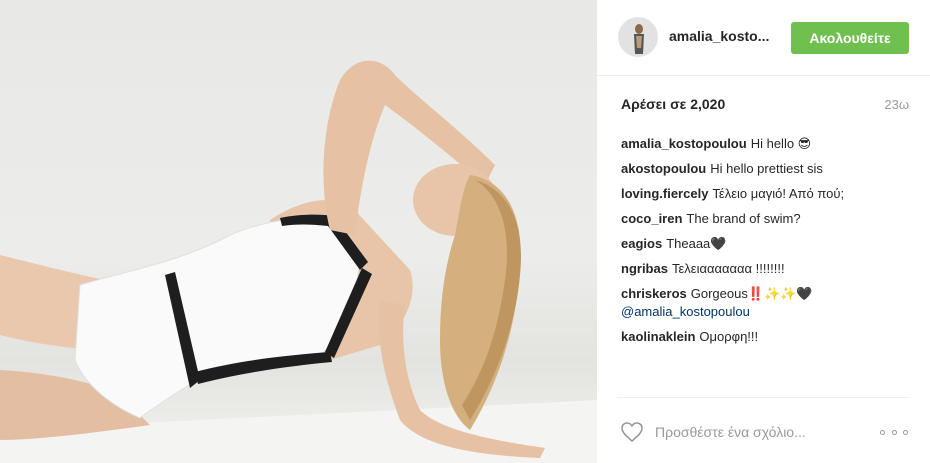  I want to click on comment-text: Hi hello 😎, so click(781, 143).